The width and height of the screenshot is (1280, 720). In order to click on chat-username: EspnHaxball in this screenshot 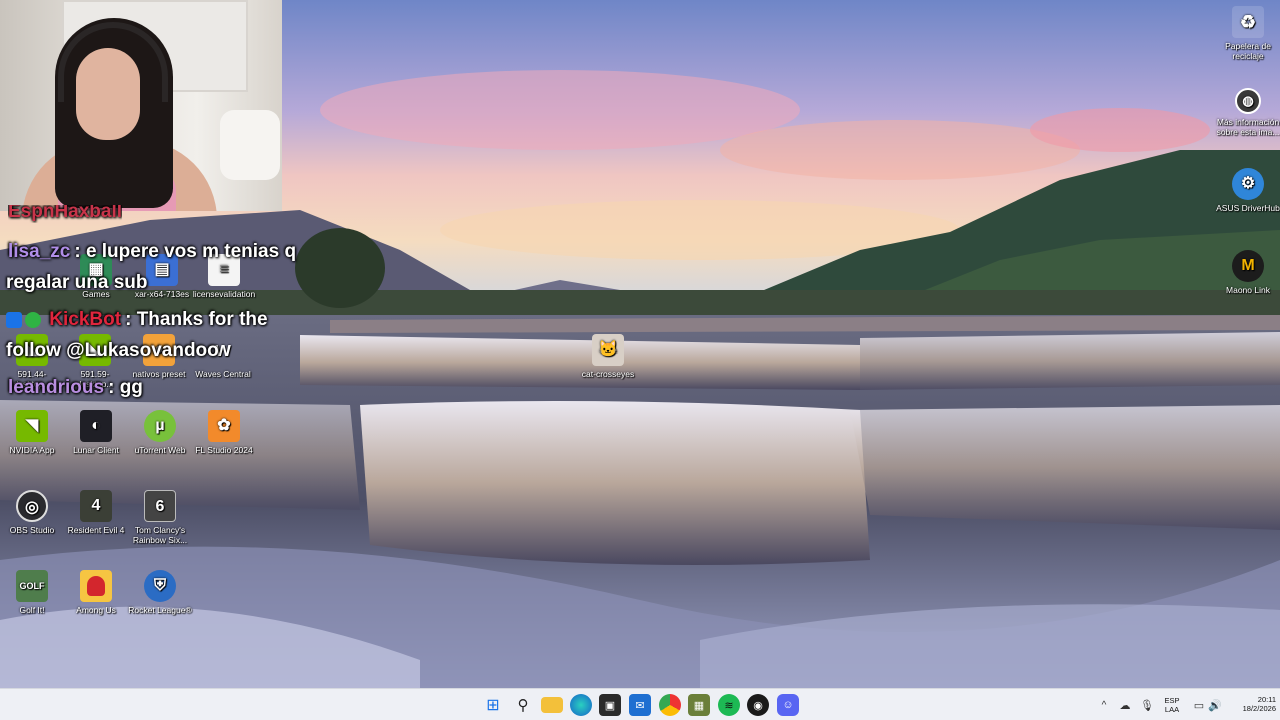, I will do `click(65, 213)`.